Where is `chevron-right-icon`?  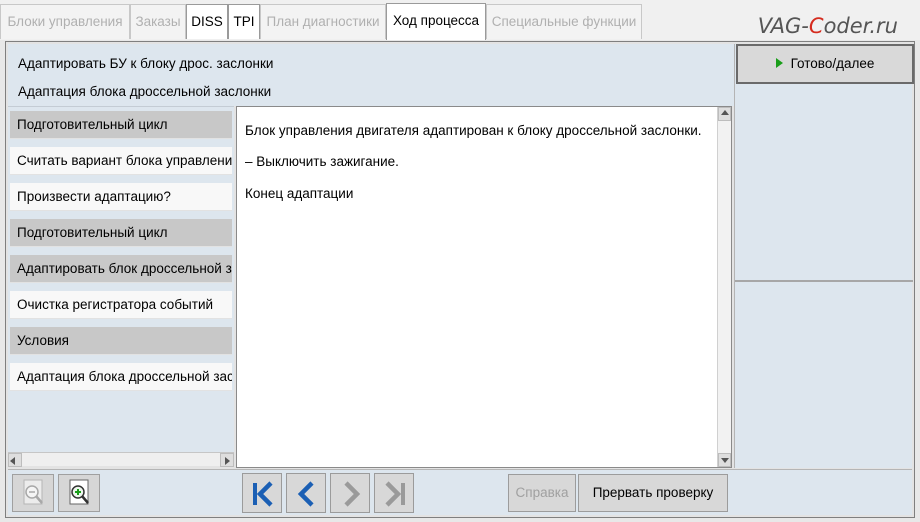 chevron-right-icon is located at coordinates (352, 494).